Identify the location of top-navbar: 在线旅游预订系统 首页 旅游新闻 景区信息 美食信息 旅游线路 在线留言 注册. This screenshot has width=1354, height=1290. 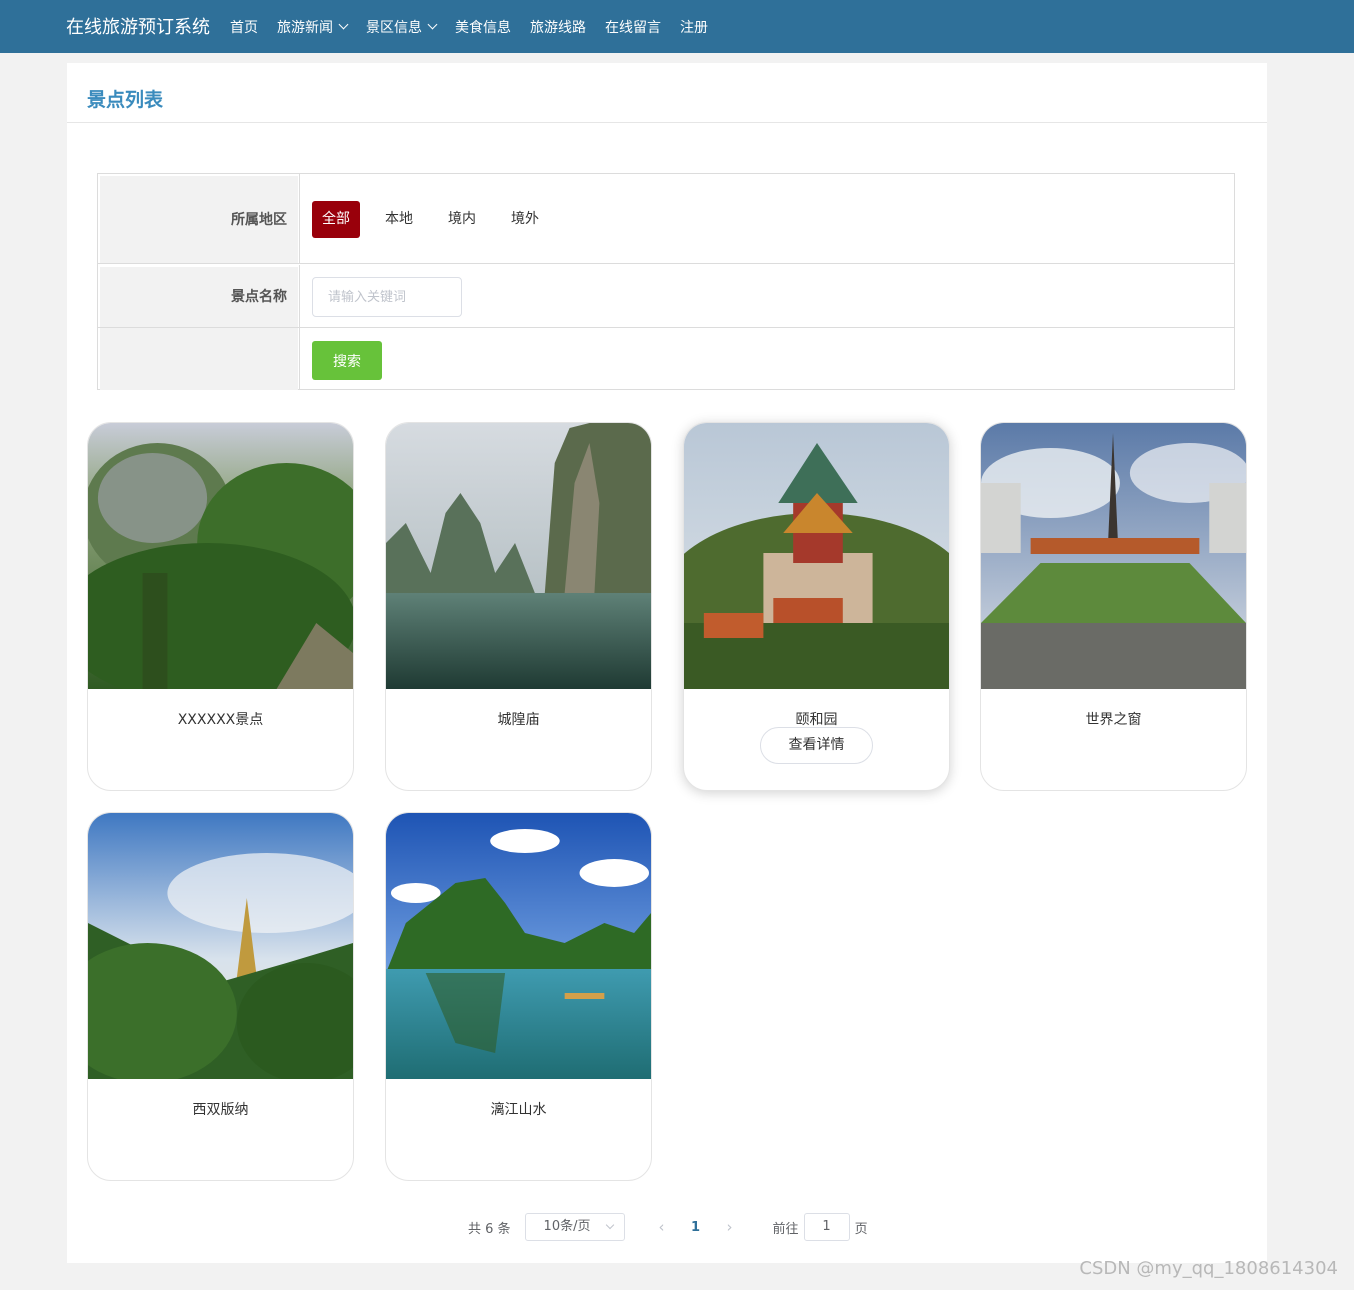
(677, 26).